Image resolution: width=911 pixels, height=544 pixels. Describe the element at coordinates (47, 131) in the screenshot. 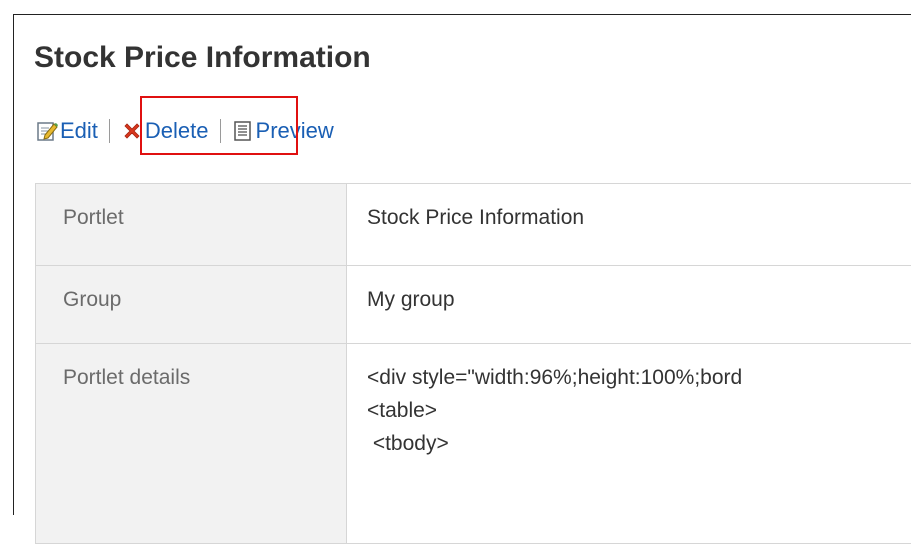

I see `edit-icon` at that location.